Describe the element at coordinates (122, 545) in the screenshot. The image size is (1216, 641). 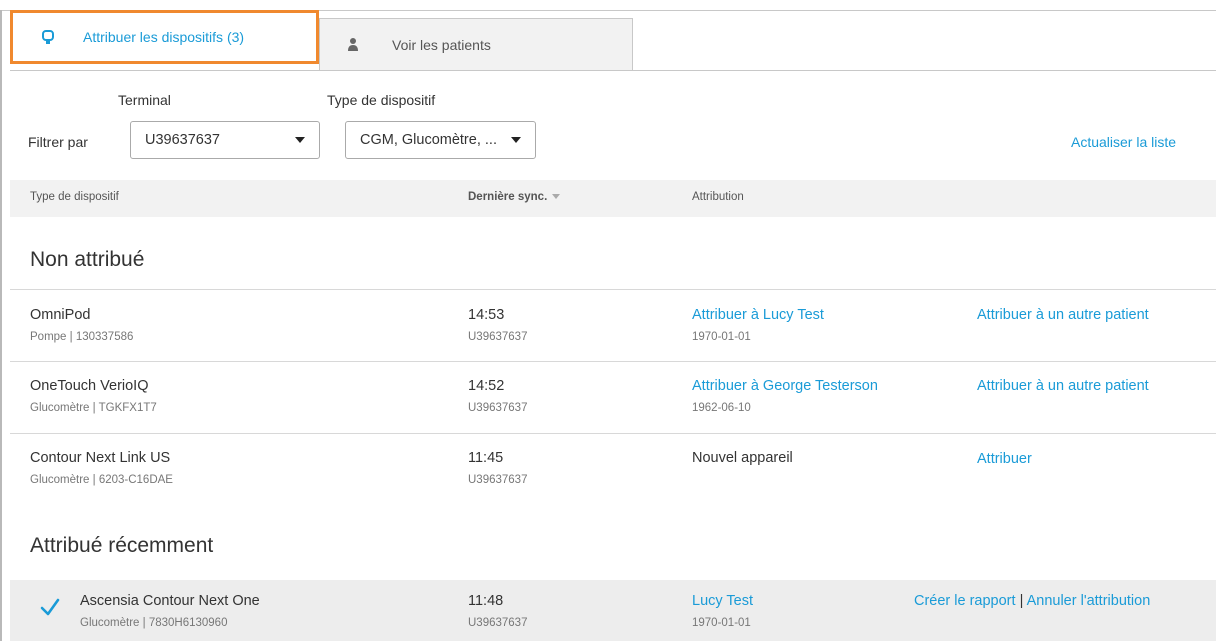
I see `section-recently-assigned: Attribué récemment` at that location.